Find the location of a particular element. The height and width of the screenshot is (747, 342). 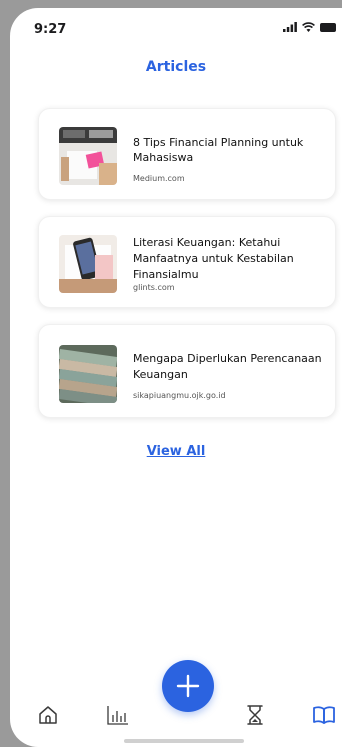

article-source: glints.com is located at coordinates (154, 287).